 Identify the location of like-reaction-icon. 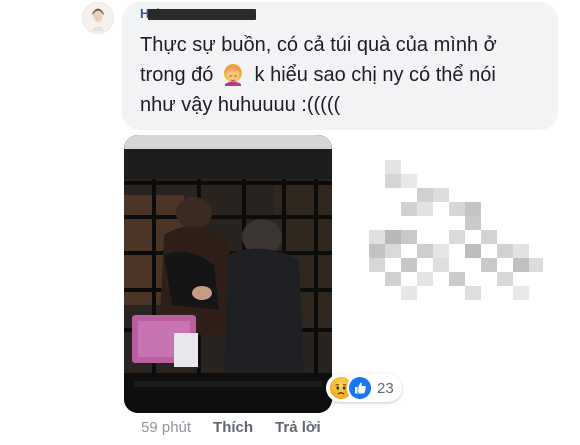
(360, 388).